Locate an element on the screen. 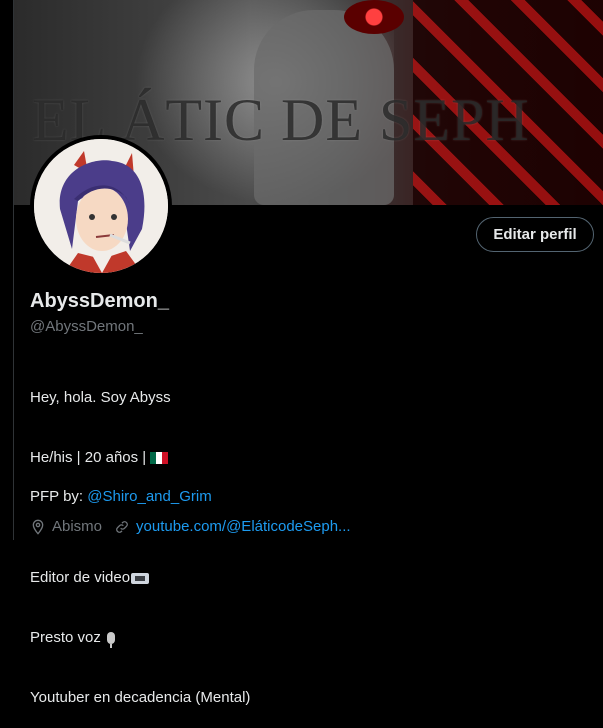  bio-line: Hey, hola. Soy Abyss is located at coordinates (140, 398).